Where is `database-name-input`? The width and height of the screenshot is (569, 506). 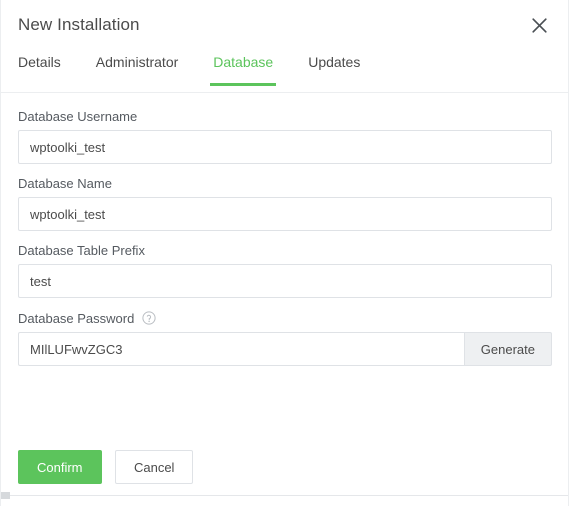 database-name-input is located at coordinates (285, 214).